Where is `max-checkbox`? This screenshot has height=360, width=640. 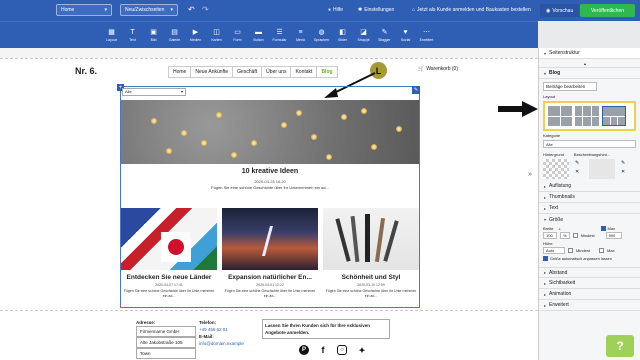
max-checkbox is located at coordinates (604, 229).